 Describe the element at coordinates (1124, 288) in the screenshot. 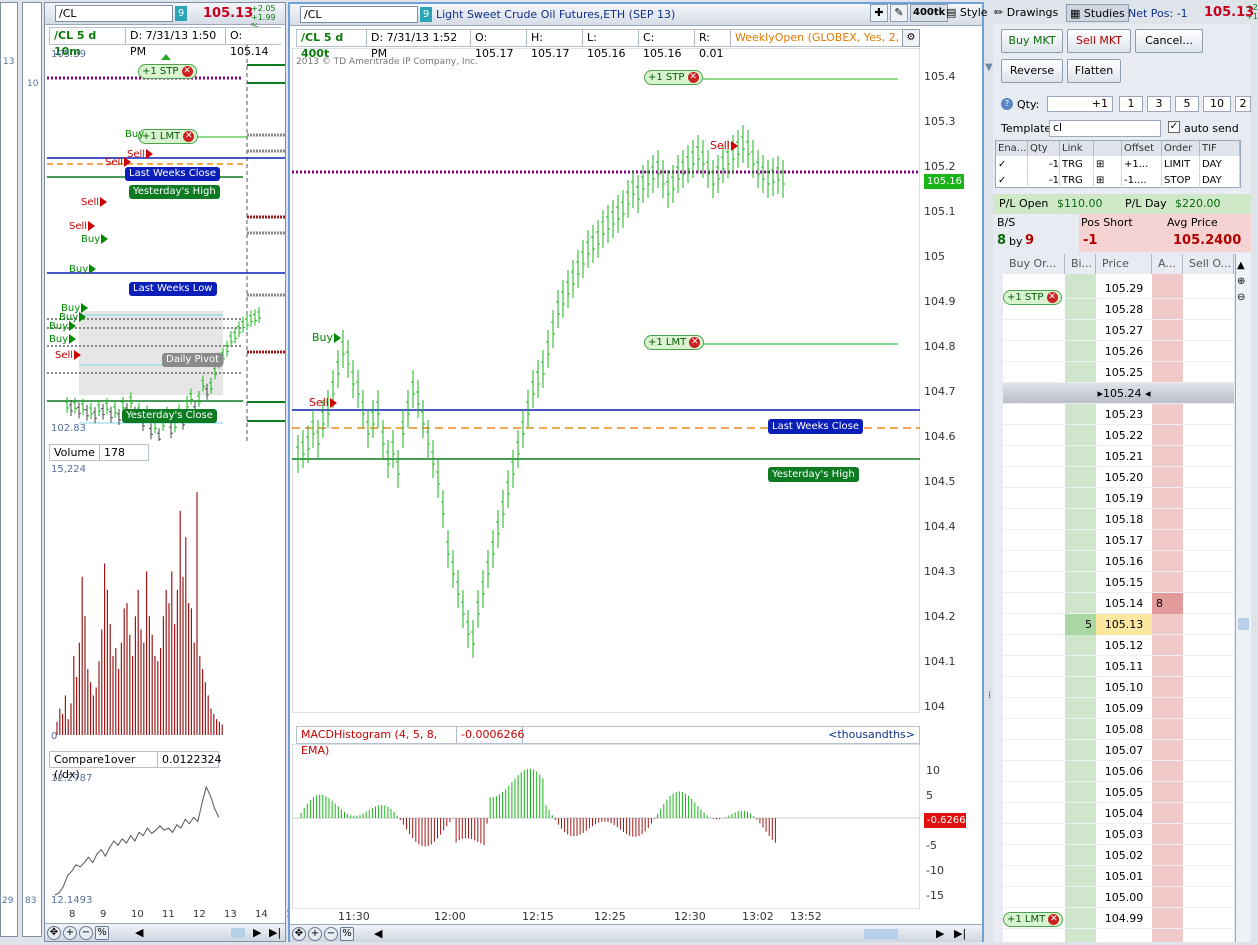

I see `ladder-price: 105.29` at that location.